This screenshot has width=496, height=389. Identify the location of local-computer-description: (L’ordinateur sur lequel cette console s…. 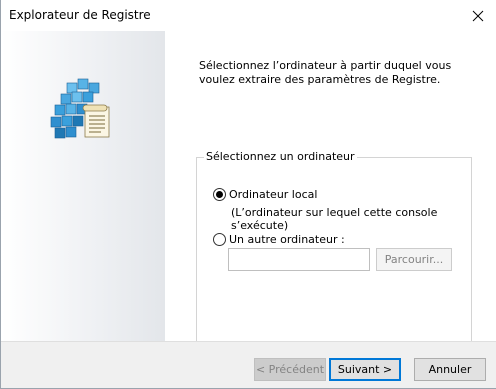
(334, 219).